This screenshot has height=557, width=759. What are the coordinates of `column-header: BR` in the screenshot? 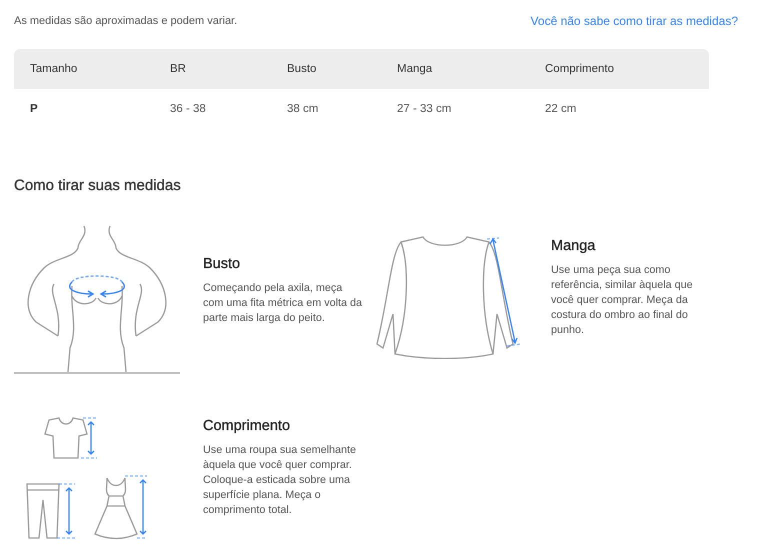 It's located at (178, 69).